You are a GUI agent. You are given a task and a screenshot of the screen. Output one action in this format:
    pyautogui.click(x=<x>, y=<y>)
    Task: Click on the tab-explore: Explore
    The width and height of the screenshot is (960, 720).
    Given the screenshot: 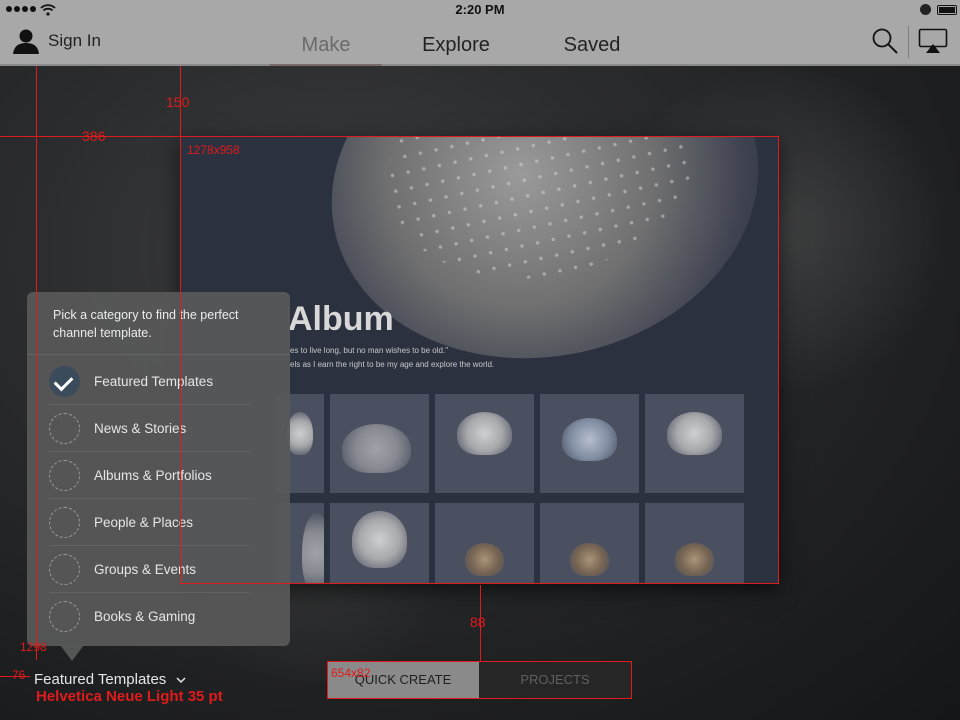 What is the action you would take?
    pyautogui.click(x=456, y=43)
    